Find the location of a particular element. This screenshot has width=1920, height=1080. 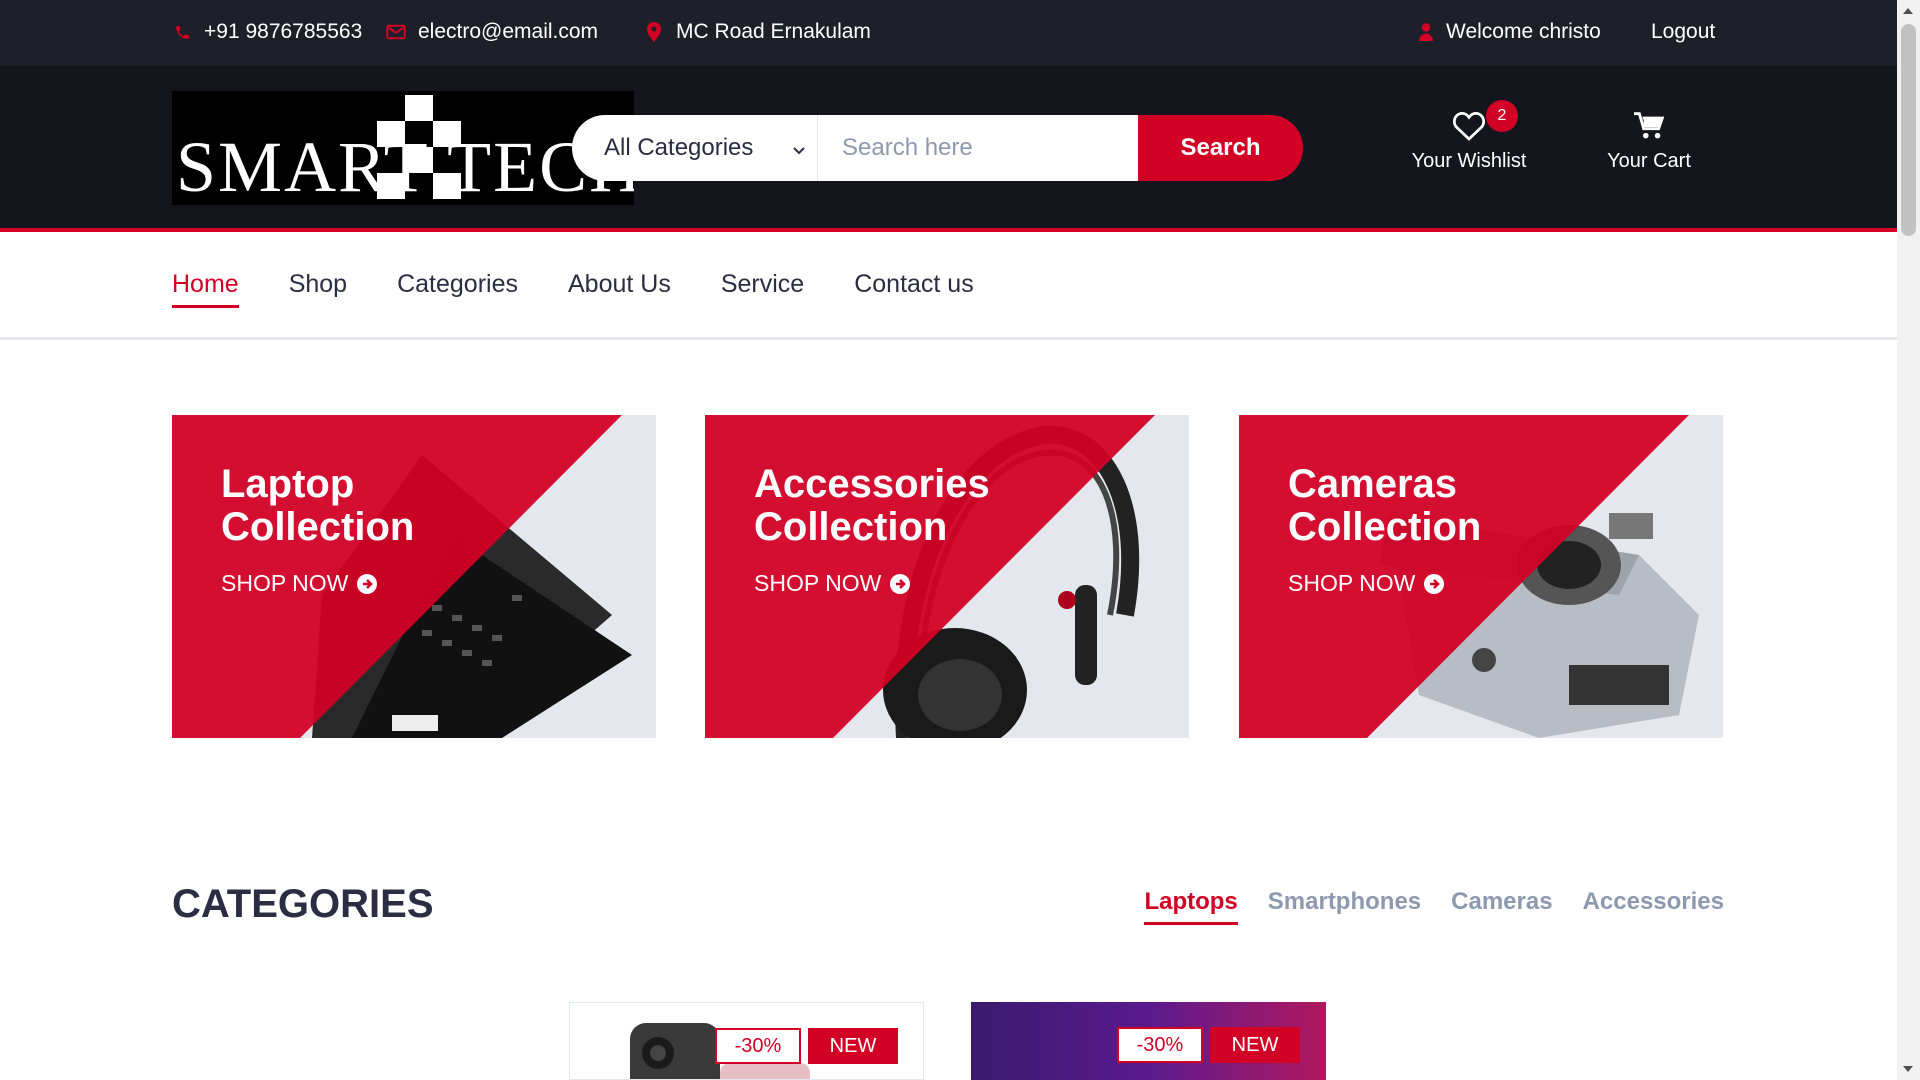

phone-number: +91 9876785563 is located at coordinates (283, 31).